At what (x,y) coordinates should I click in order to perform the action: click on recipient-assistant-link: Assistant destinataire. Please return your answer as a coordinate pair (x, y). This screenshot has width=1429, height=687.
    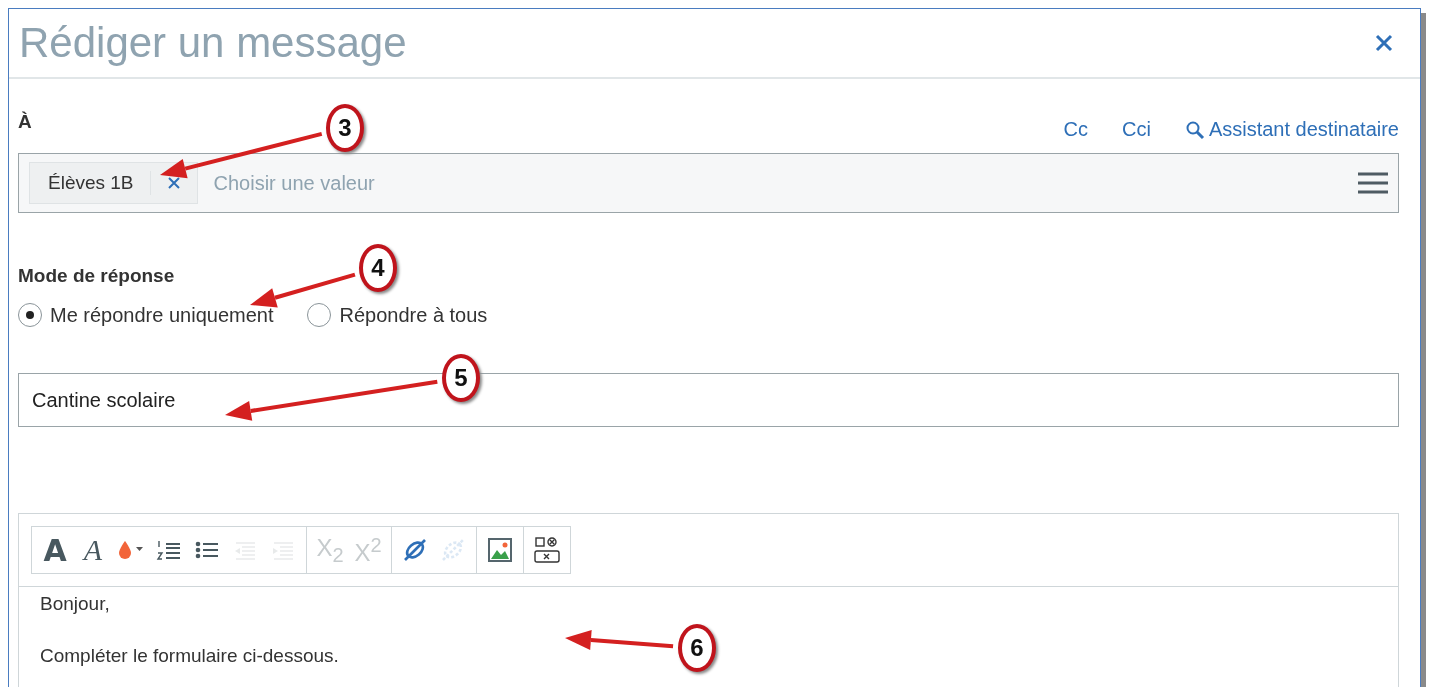
    Looking at the image, I should click on (1291, 129).